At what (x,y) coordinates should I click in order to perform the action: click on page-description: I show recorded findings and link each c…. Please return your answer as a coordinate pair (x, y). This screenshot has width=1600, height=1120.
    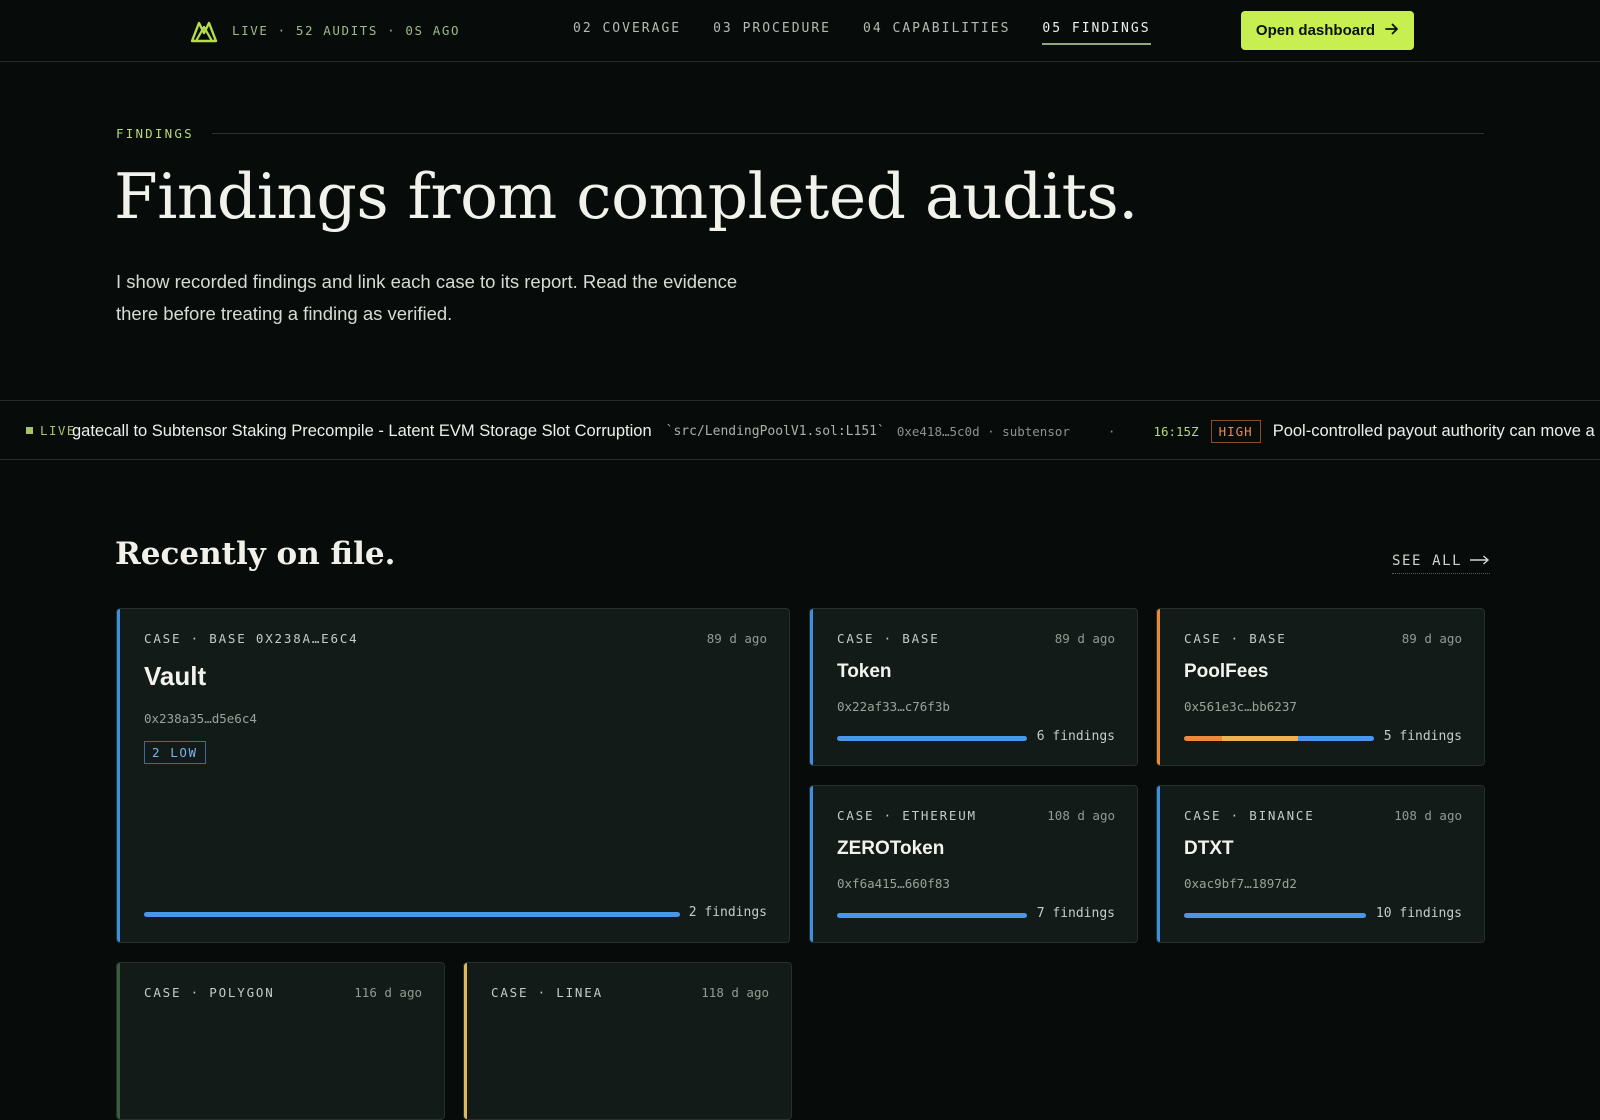
    Looking at the image, I should click on (427, 297).